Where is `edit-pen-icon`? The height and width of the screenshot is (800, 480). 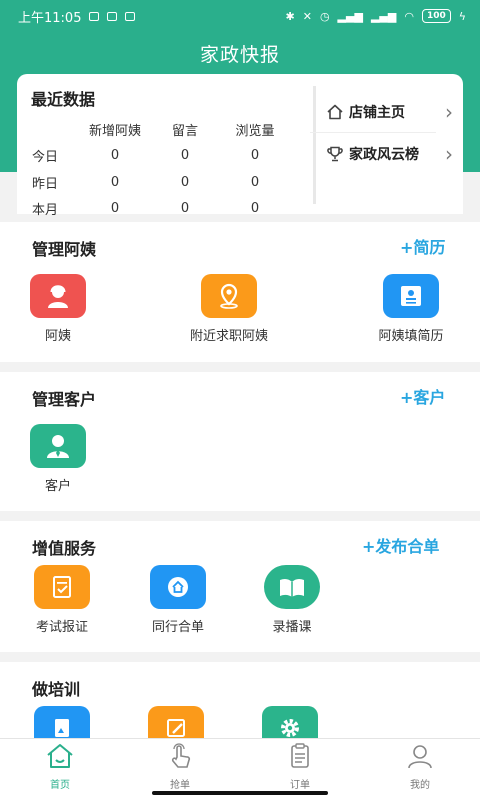 edit-pen-icon is located at coordinates (176, 722).